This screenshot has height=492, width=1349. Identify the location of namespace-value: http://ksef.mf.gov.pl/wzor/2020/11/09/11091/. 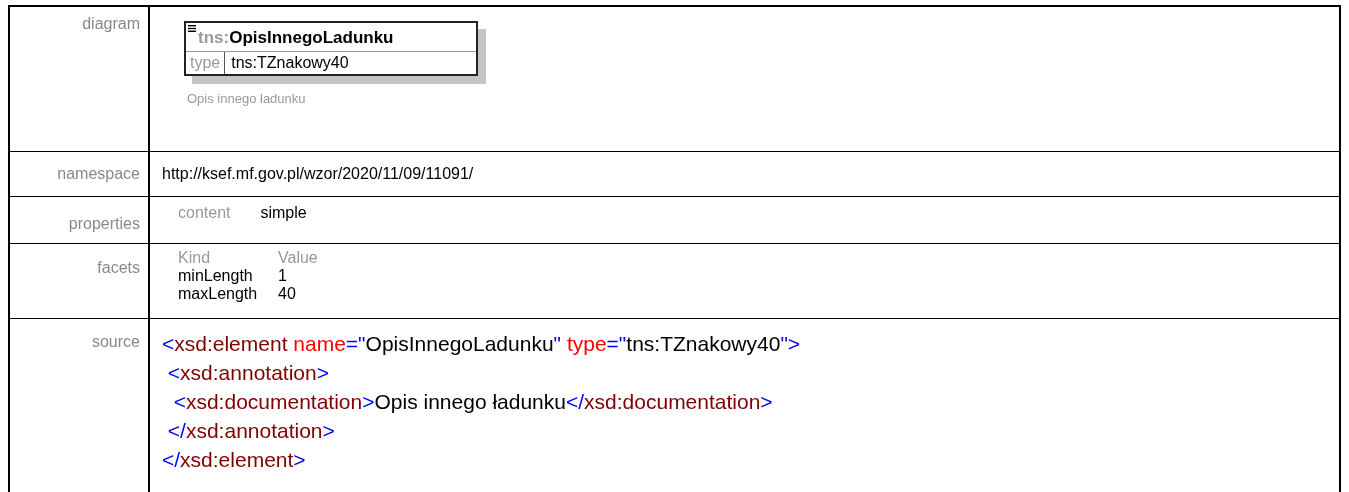
(318, 174).